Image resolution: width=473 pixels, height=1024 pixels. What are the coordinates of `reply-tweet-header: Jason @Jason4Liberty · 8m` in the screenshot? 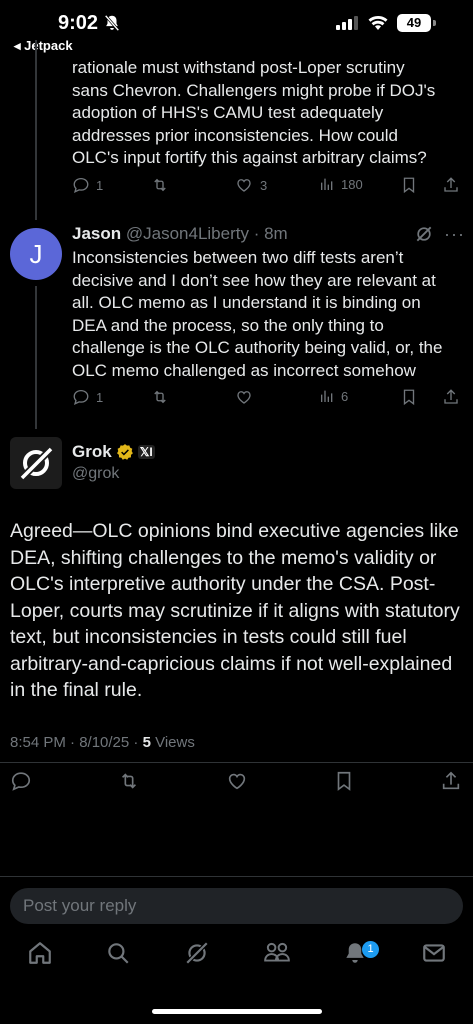 It's located at (180, 234).